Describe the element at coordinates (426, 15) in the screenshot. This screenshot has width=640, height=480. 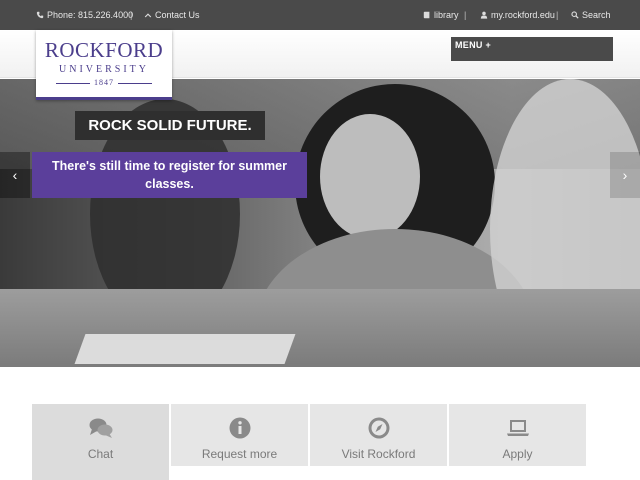
I see `book-icon` at that location.